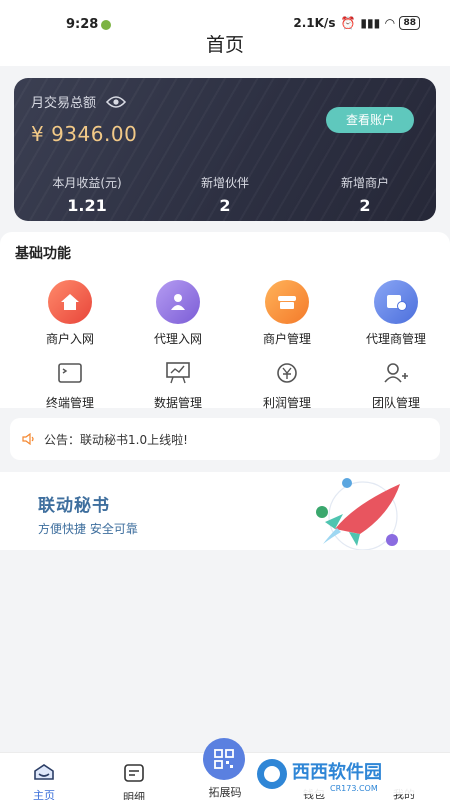 Image resolution: width=450 pixels, height=800 pixels. What do you see at coordinates (396, 373) in the screenshot?
I see `team-icon` at bounding box center [396, 373].